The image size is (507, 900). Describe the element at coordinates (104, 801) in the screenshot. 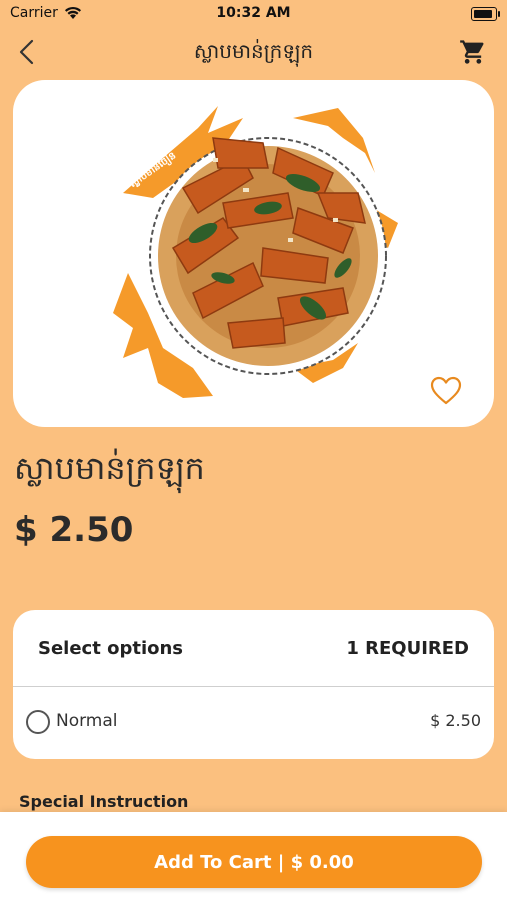

I see `special-instruction-label: Special Instruction` at that location.